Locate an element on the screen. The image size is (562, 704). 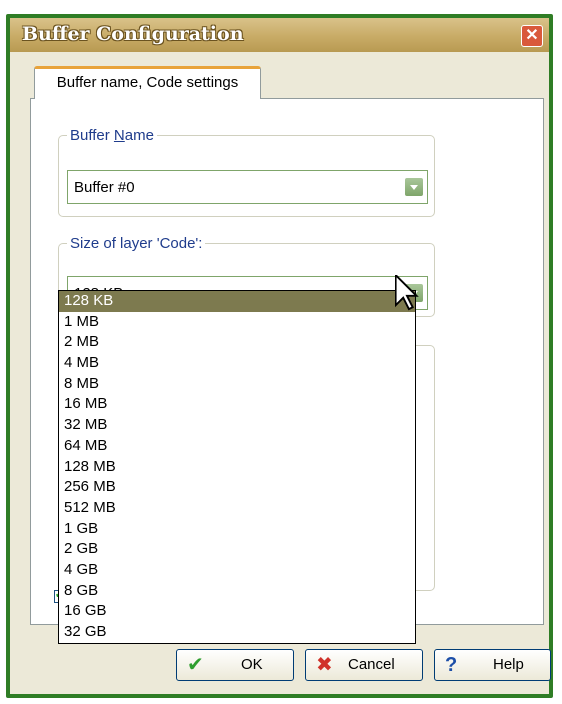
x-icon: ✖ is located at coordinates (324, 665).